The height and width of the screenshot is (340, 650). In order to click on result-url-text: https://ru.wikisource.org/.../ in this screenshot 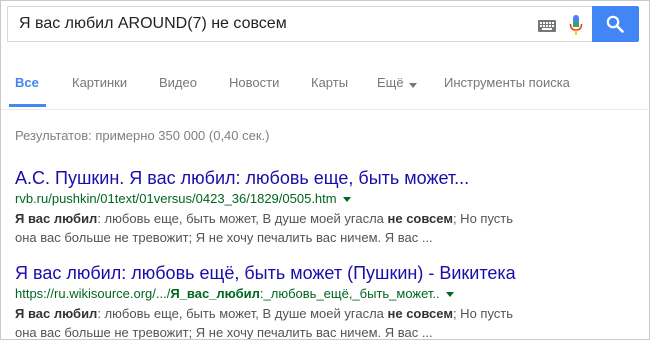, I will do `click(93, 293)`.